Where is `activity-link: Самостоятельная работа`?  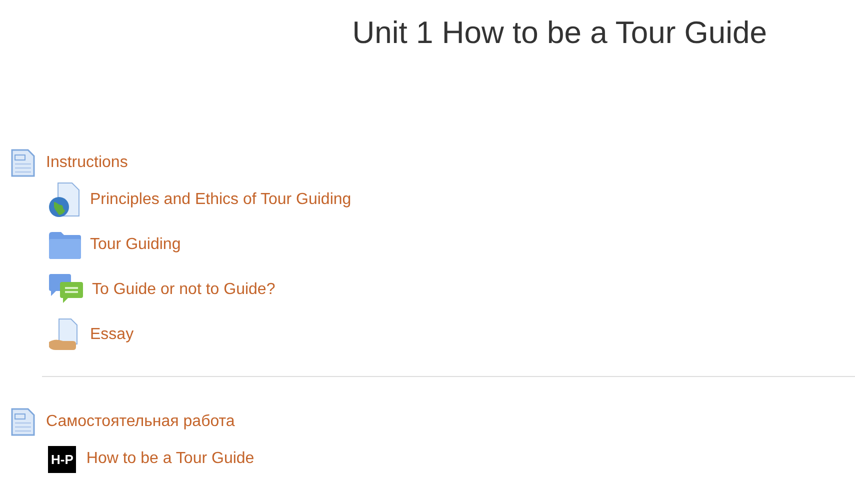
activity-link: Самостоятельная работа is located at coordinates (140, 422).